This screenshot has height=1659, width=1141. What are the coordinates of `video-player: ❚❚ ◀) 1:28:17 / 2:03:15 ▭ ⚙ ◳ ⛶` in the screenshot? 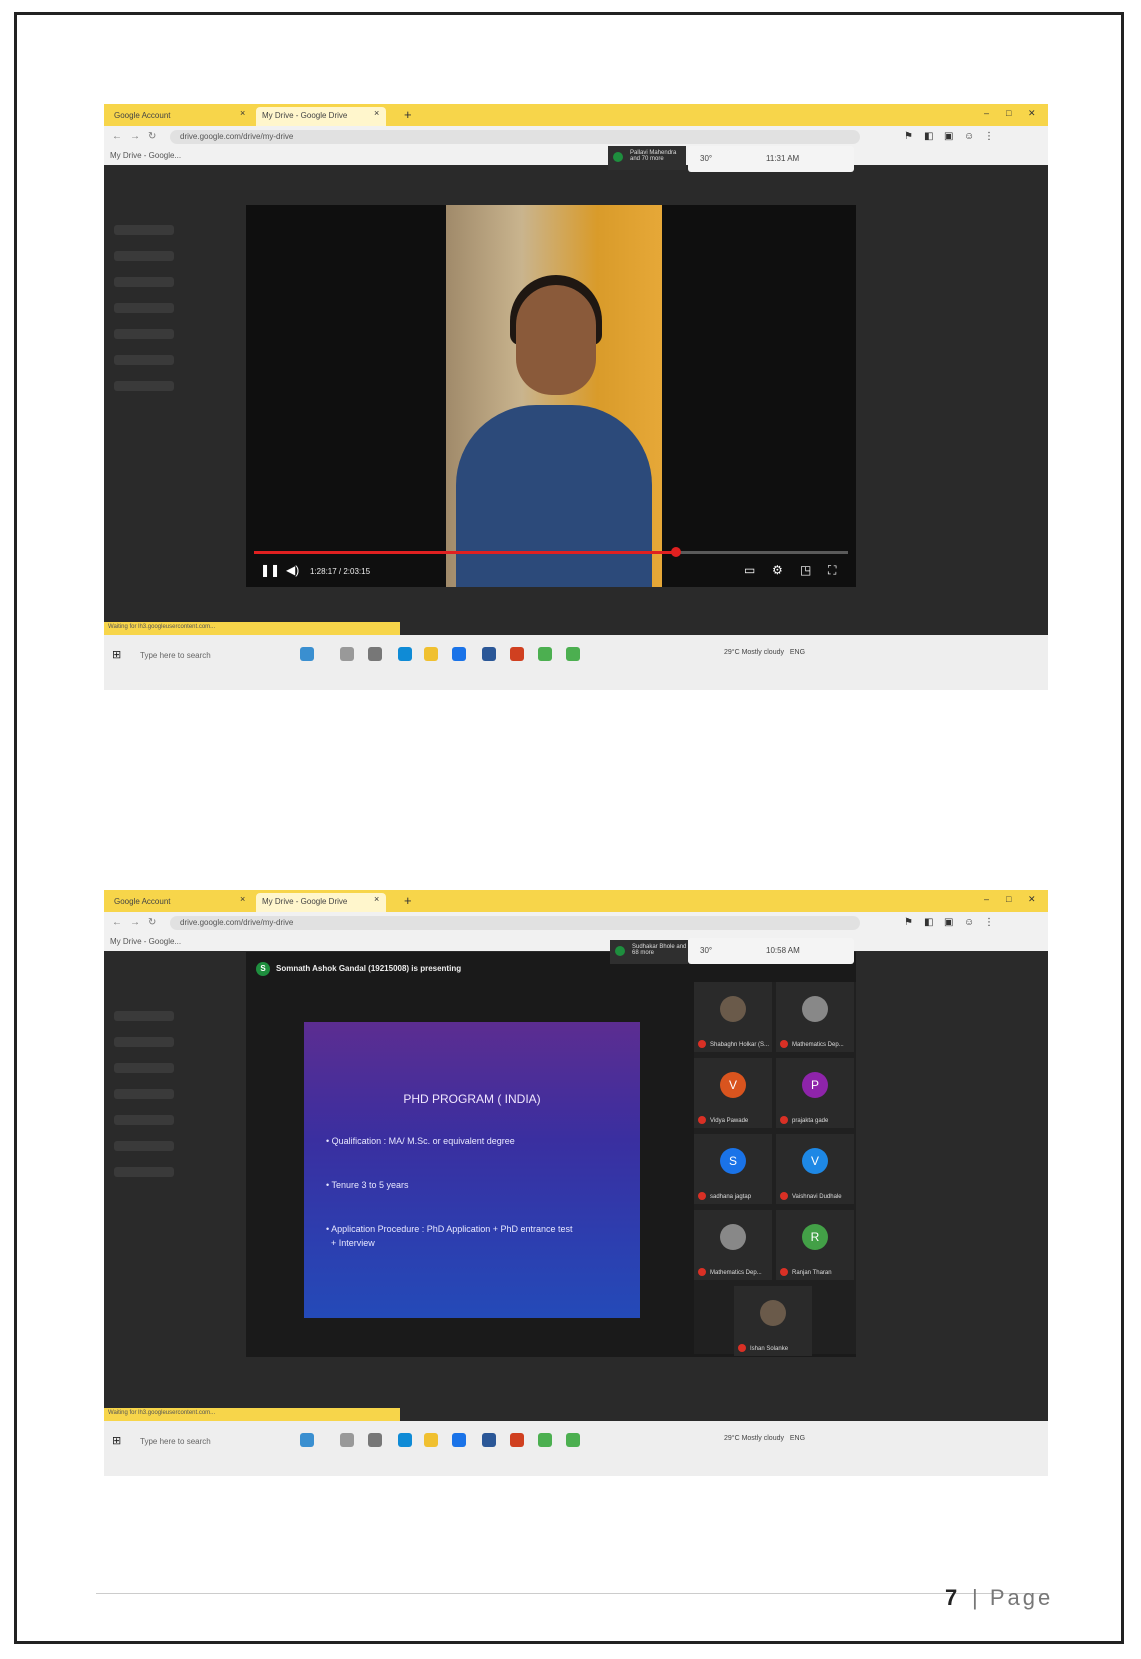 It's located at (551, 396).